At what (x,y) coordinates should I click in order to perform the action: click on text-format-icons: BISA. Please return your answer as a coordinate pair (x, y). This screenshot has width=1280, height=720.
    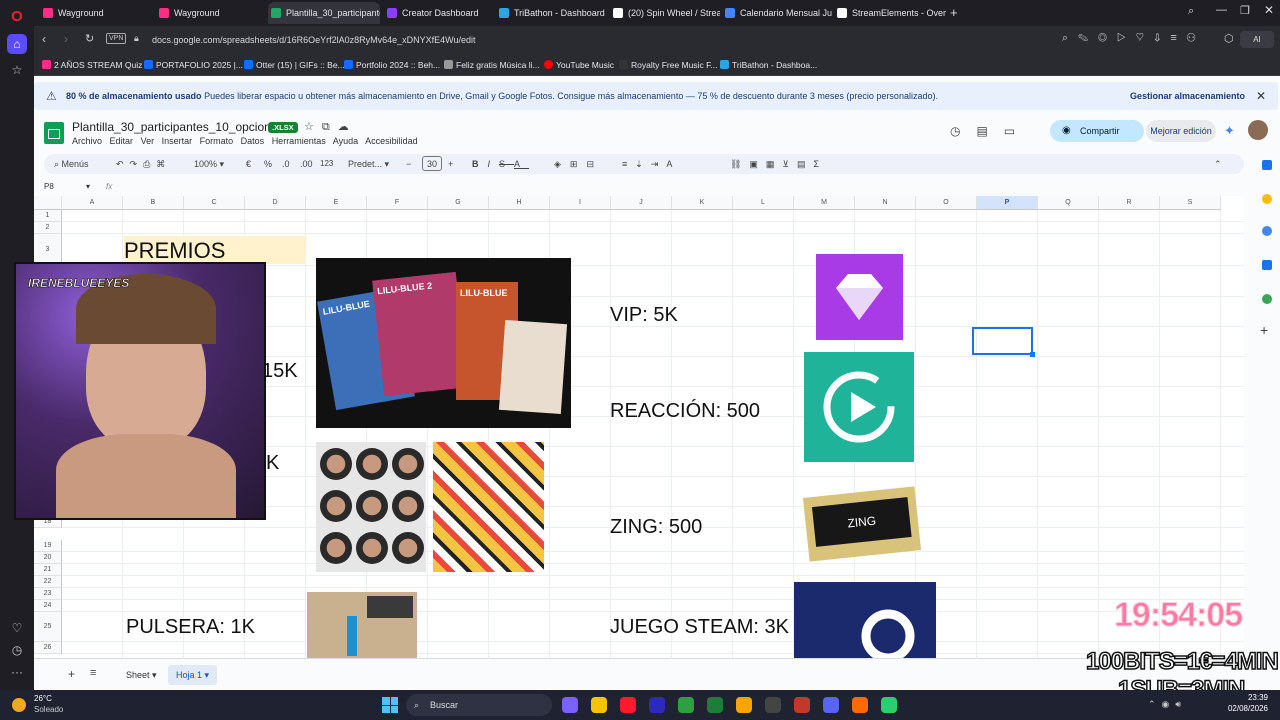
    Looking at the image, I should click on (500, 164).